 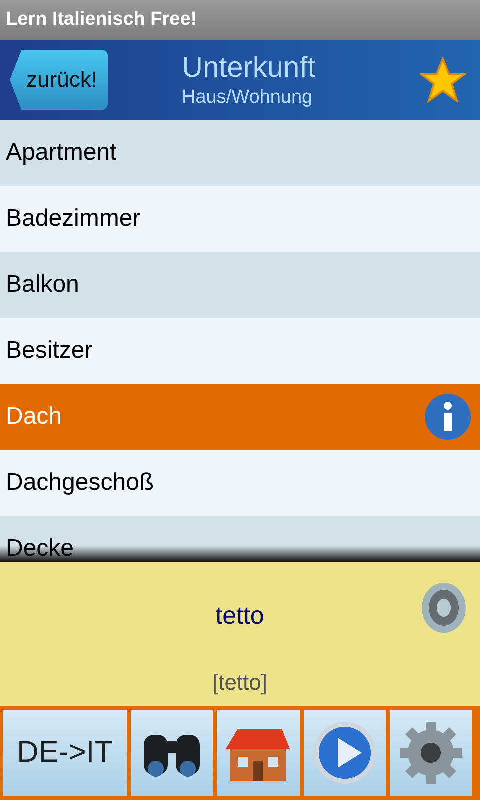 I want to click on info-icon, so click(x=448, y=417).